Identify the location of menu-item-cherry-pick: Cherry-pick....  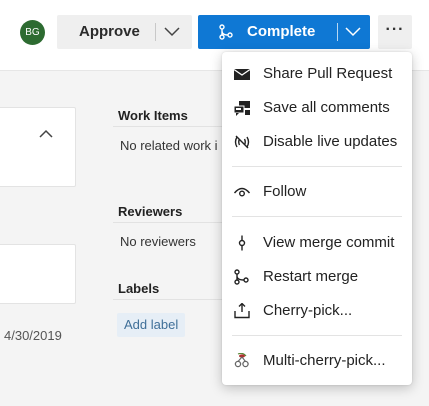
(317, 311).